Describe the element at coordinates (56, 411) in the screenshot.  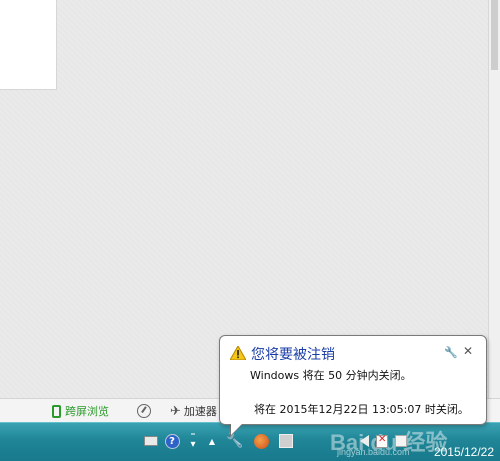
I see `phone-icon` at that location.